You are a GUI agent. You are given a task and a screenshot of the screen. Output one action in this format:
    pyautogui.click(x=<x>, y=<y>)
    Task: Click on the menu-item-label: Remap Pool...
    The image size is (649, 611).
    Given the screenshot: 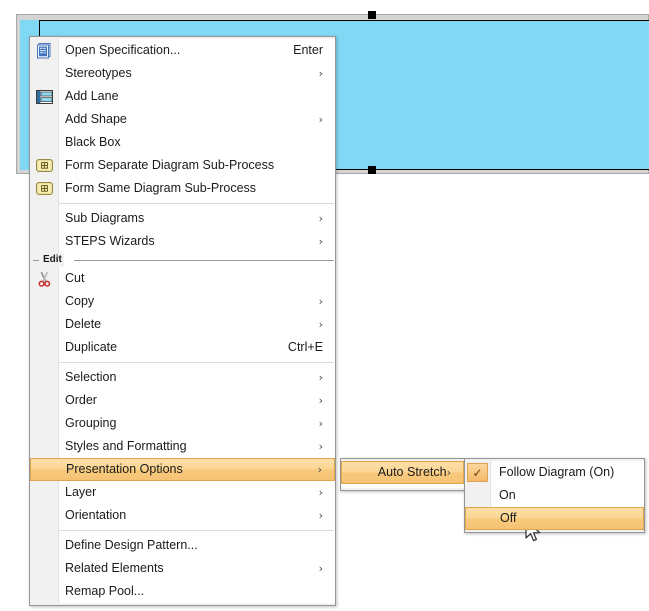 What is the action you would take?
    pyautogui.click(x=105, y=591)
    